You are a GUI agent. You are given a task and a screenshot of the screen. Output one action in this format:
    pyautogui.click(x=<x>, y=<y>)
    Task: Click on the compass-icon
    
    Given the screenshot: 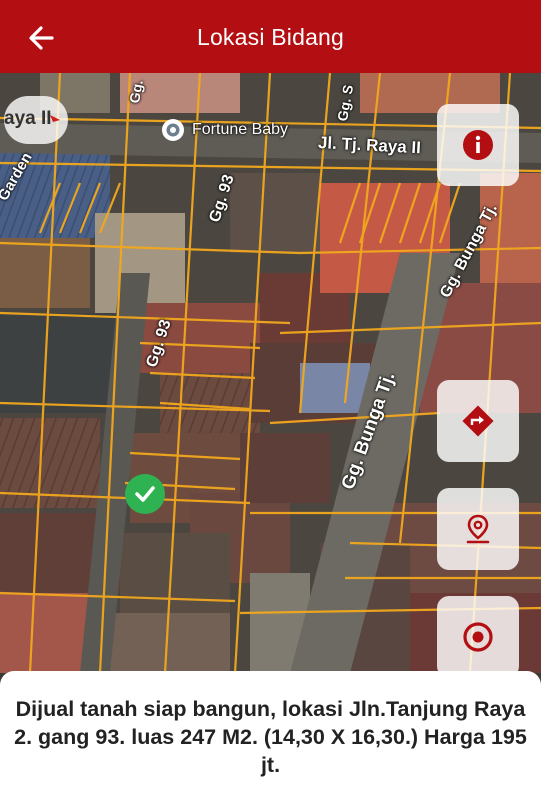 What is the action you would take?
    pyautogui.click(x=55, y=118)
    